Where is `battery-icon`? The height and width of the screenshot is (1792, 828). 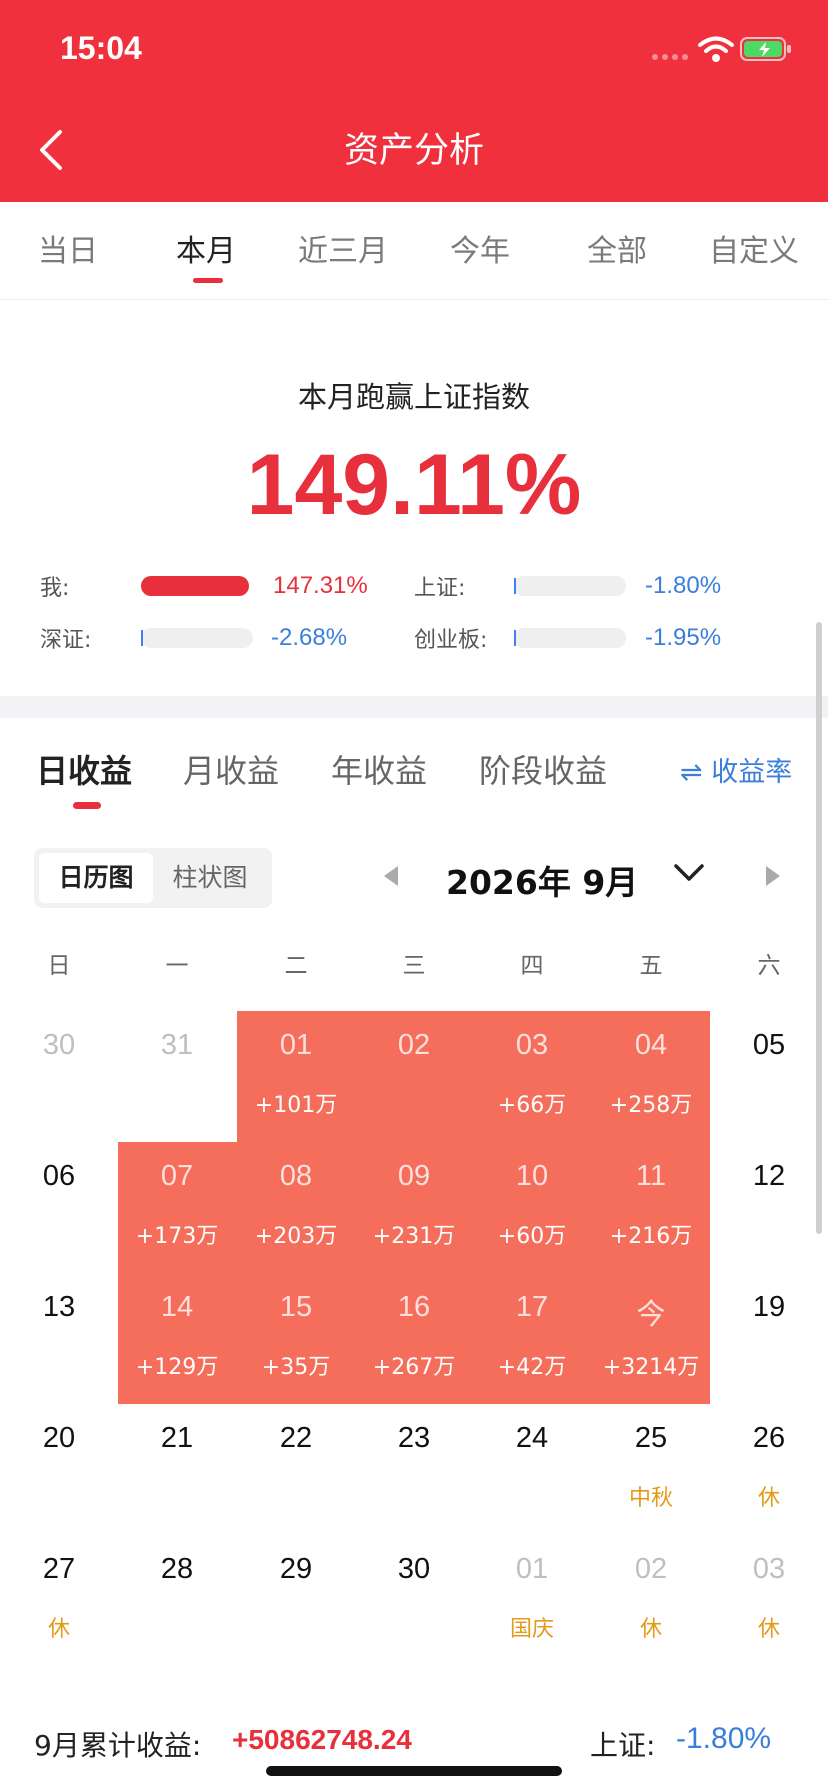 battery-icon is located at coordinates (765, 49).